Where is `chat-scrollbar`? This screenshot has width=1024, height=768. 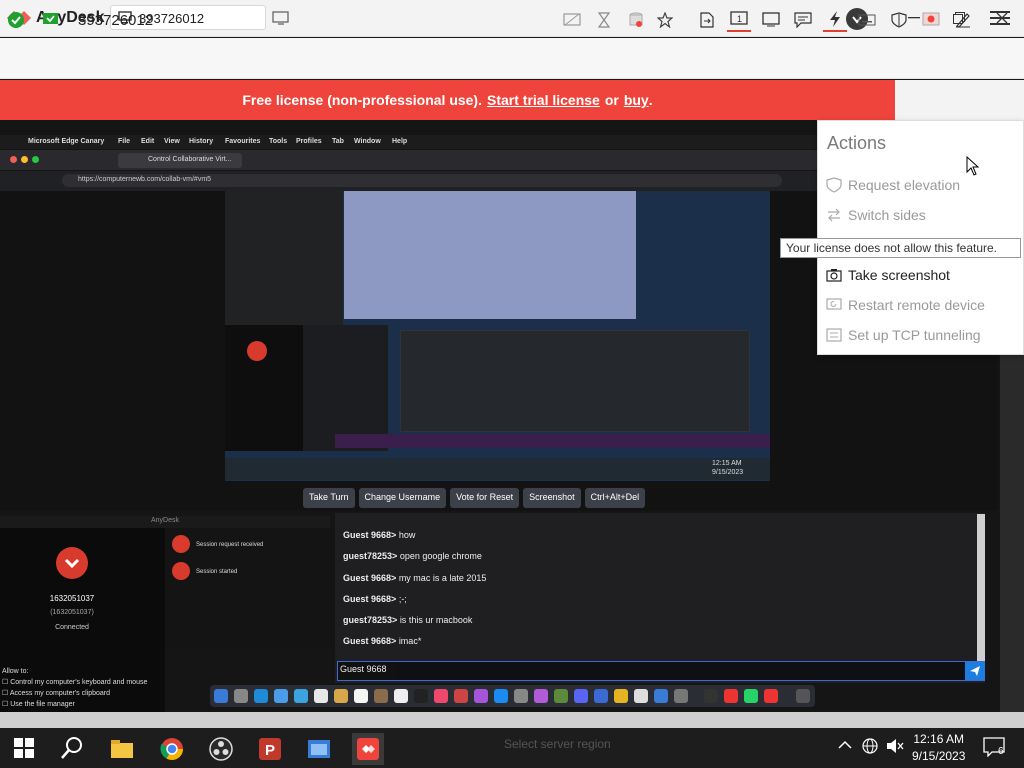
chat-scrollbar is located at coordinates (981, 588).